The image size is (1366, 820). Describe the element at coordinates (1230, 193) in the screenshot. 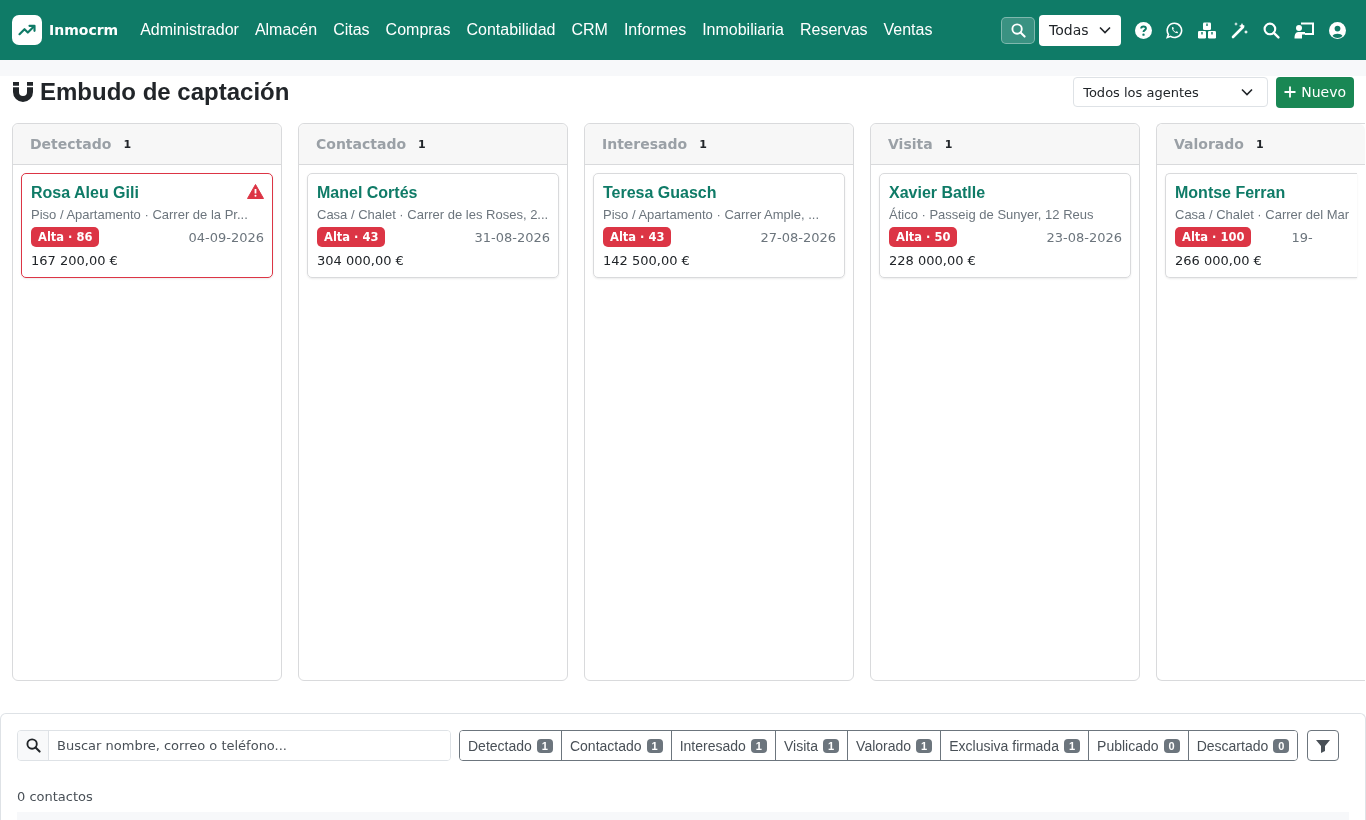

I see `lead-name: Montse Ferran` at that location.